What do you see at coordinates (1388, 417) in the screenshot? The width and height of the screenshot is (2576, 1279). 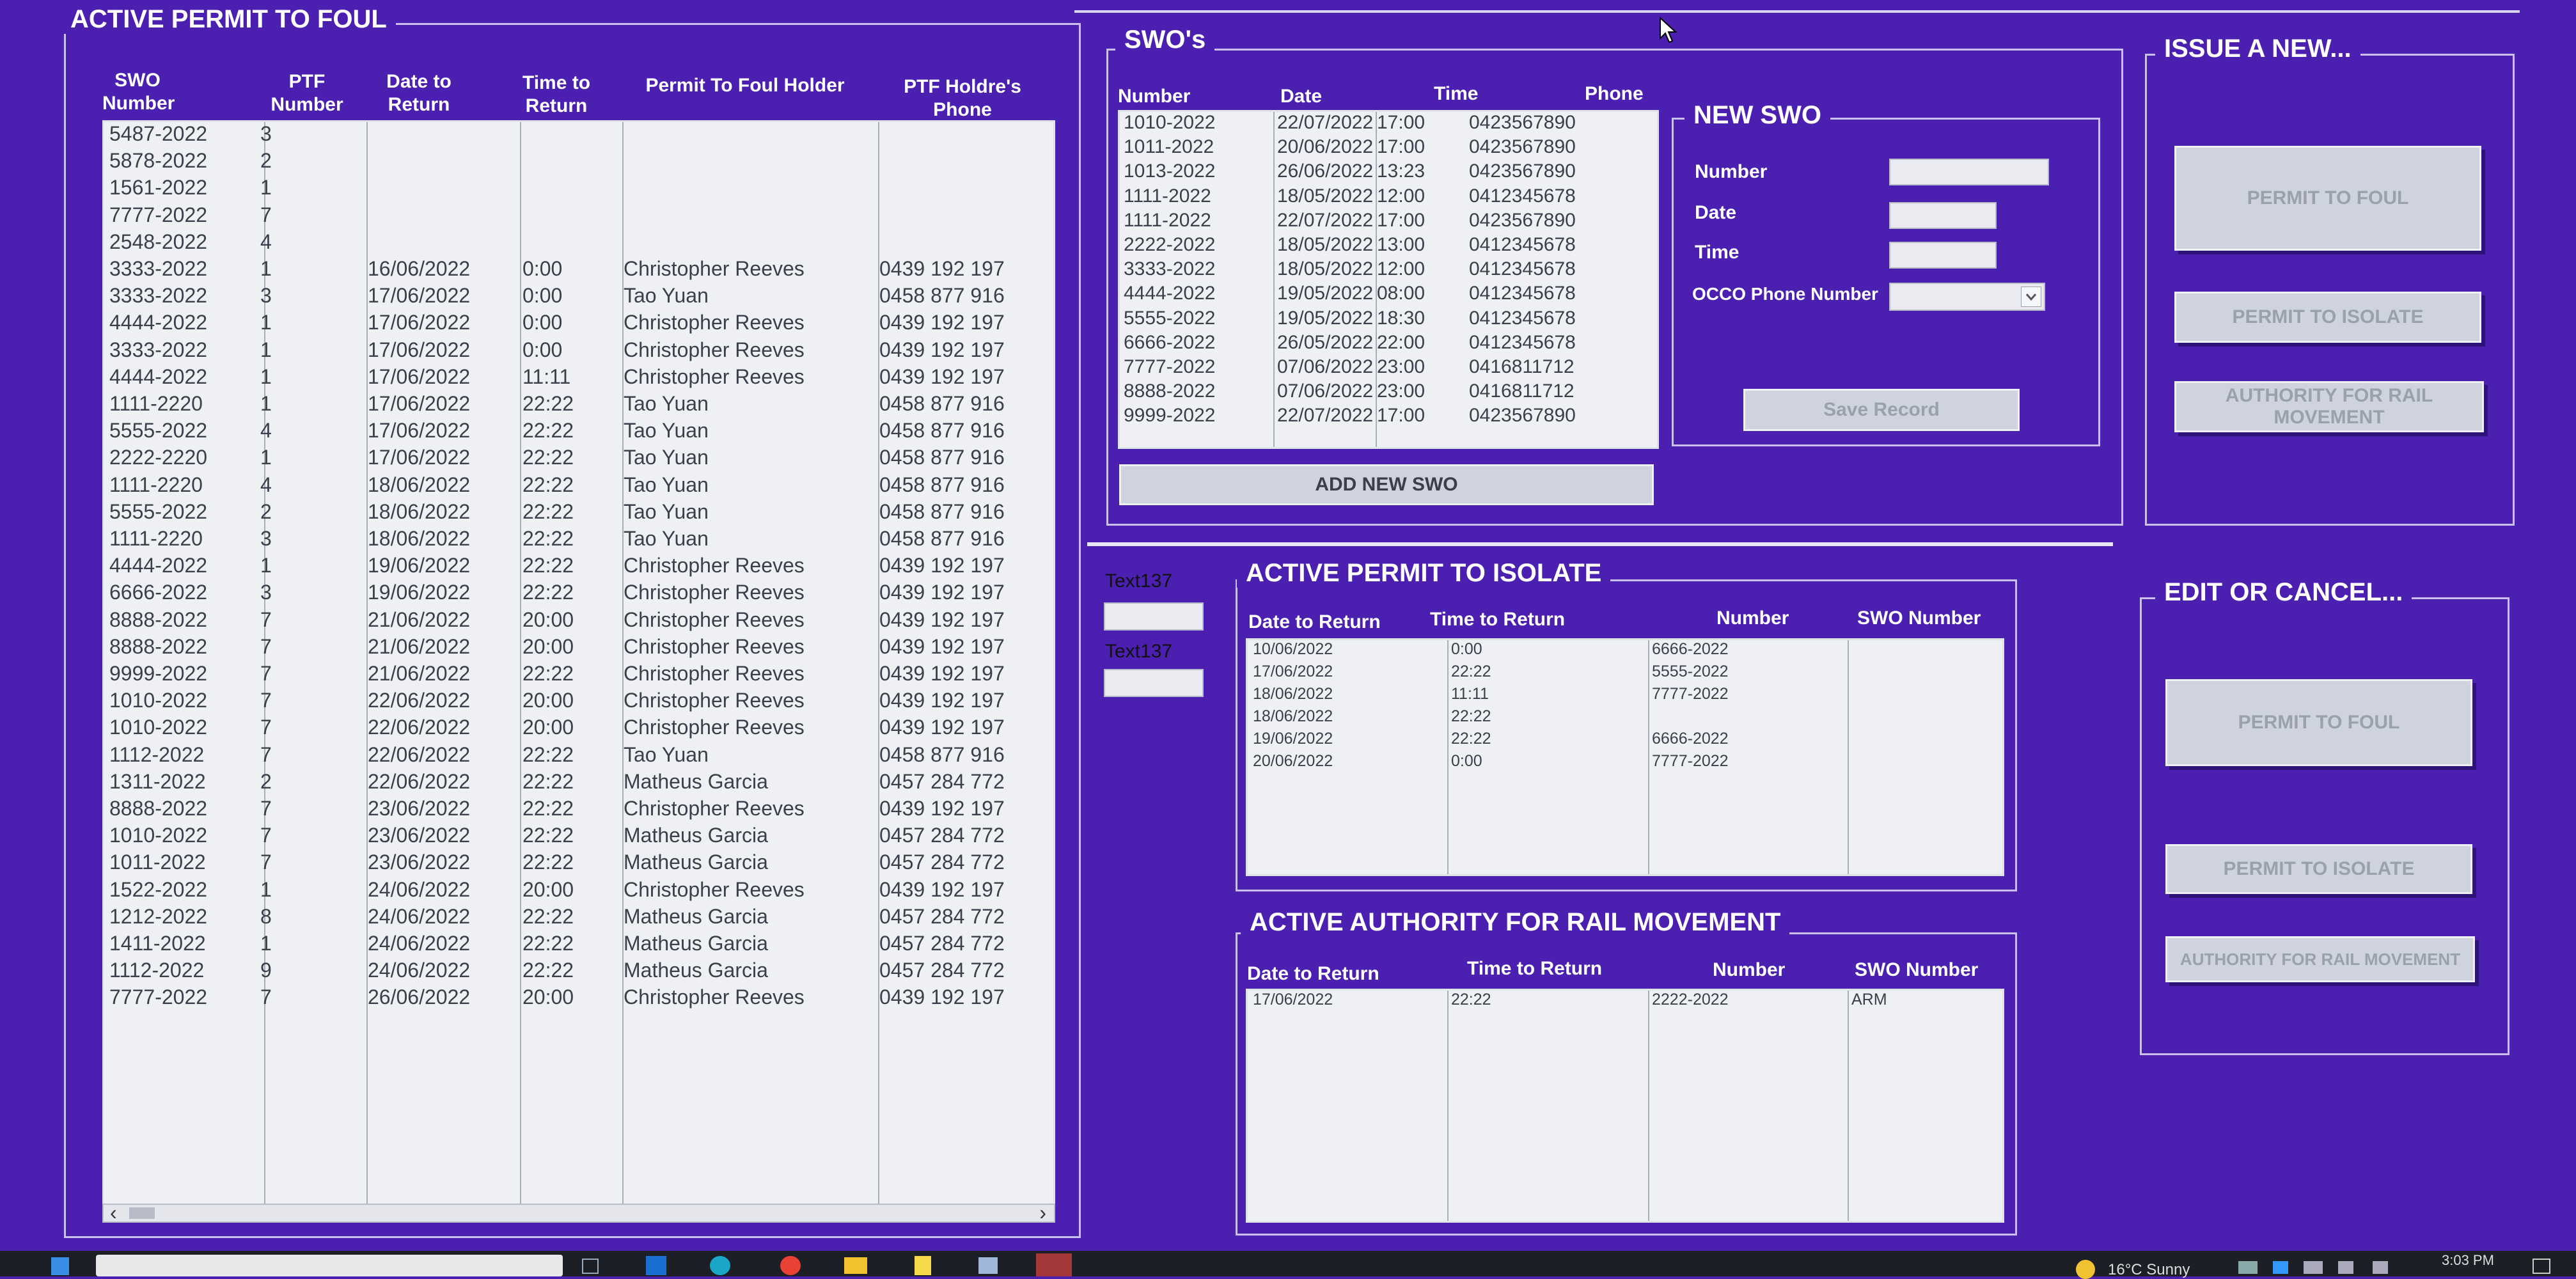 I see `swo-row: 9999-2022 22/07/2022 17:00 0423567890` at bounding box center [1388, 417].